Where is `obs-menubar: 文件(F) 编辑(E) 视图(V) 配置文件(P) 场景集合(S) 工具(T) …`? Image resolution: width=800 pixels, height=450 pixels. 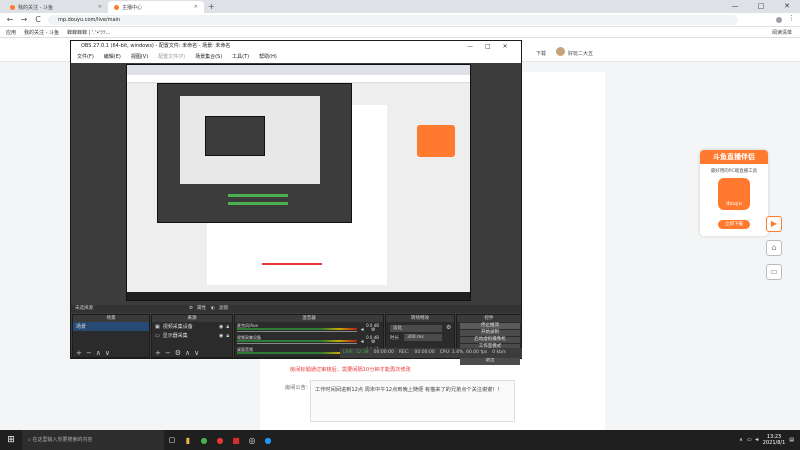
obs-menubar: 文件(F) 编辑(E) 视图(V) 配置文件(P) 场景集合(S) 工具(T) … is located at coordinates (296, 57).